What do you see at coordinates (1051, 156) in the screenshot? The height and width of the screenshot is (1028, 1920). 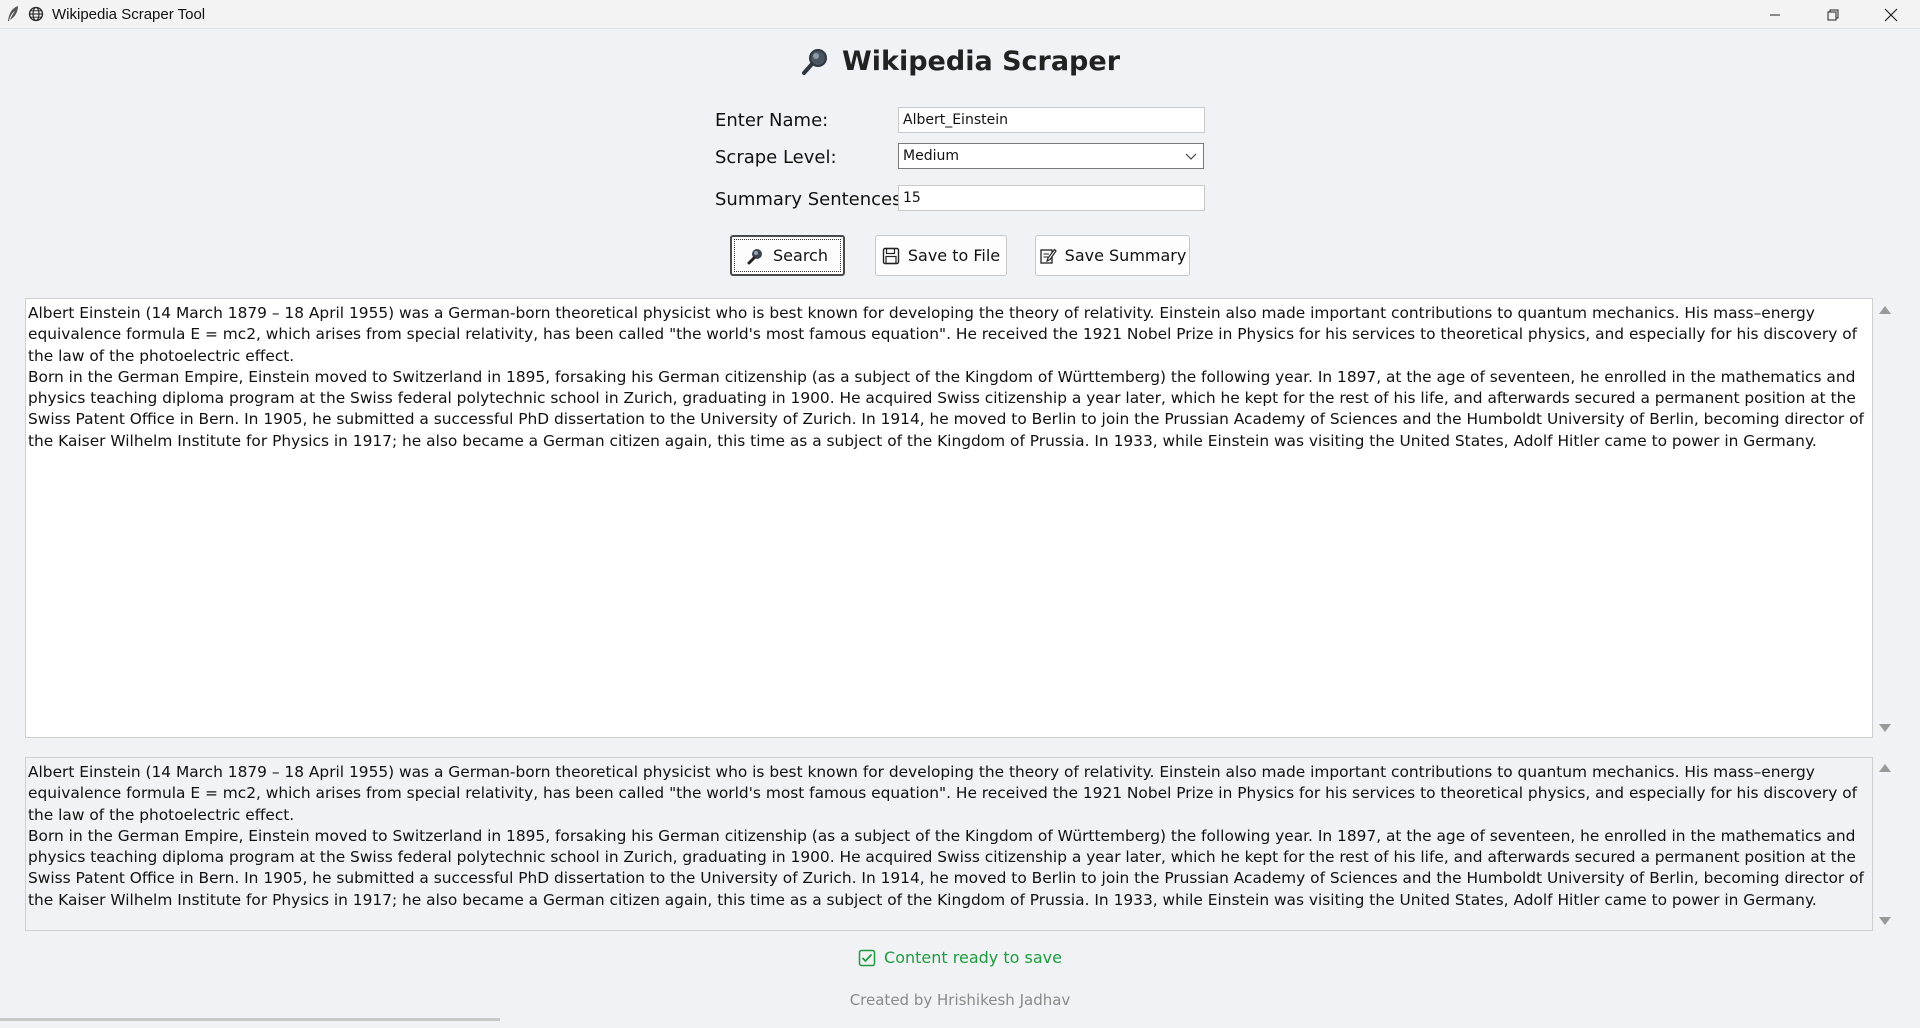 I see `level-select: Medium` at bounding box center [1051, 156].